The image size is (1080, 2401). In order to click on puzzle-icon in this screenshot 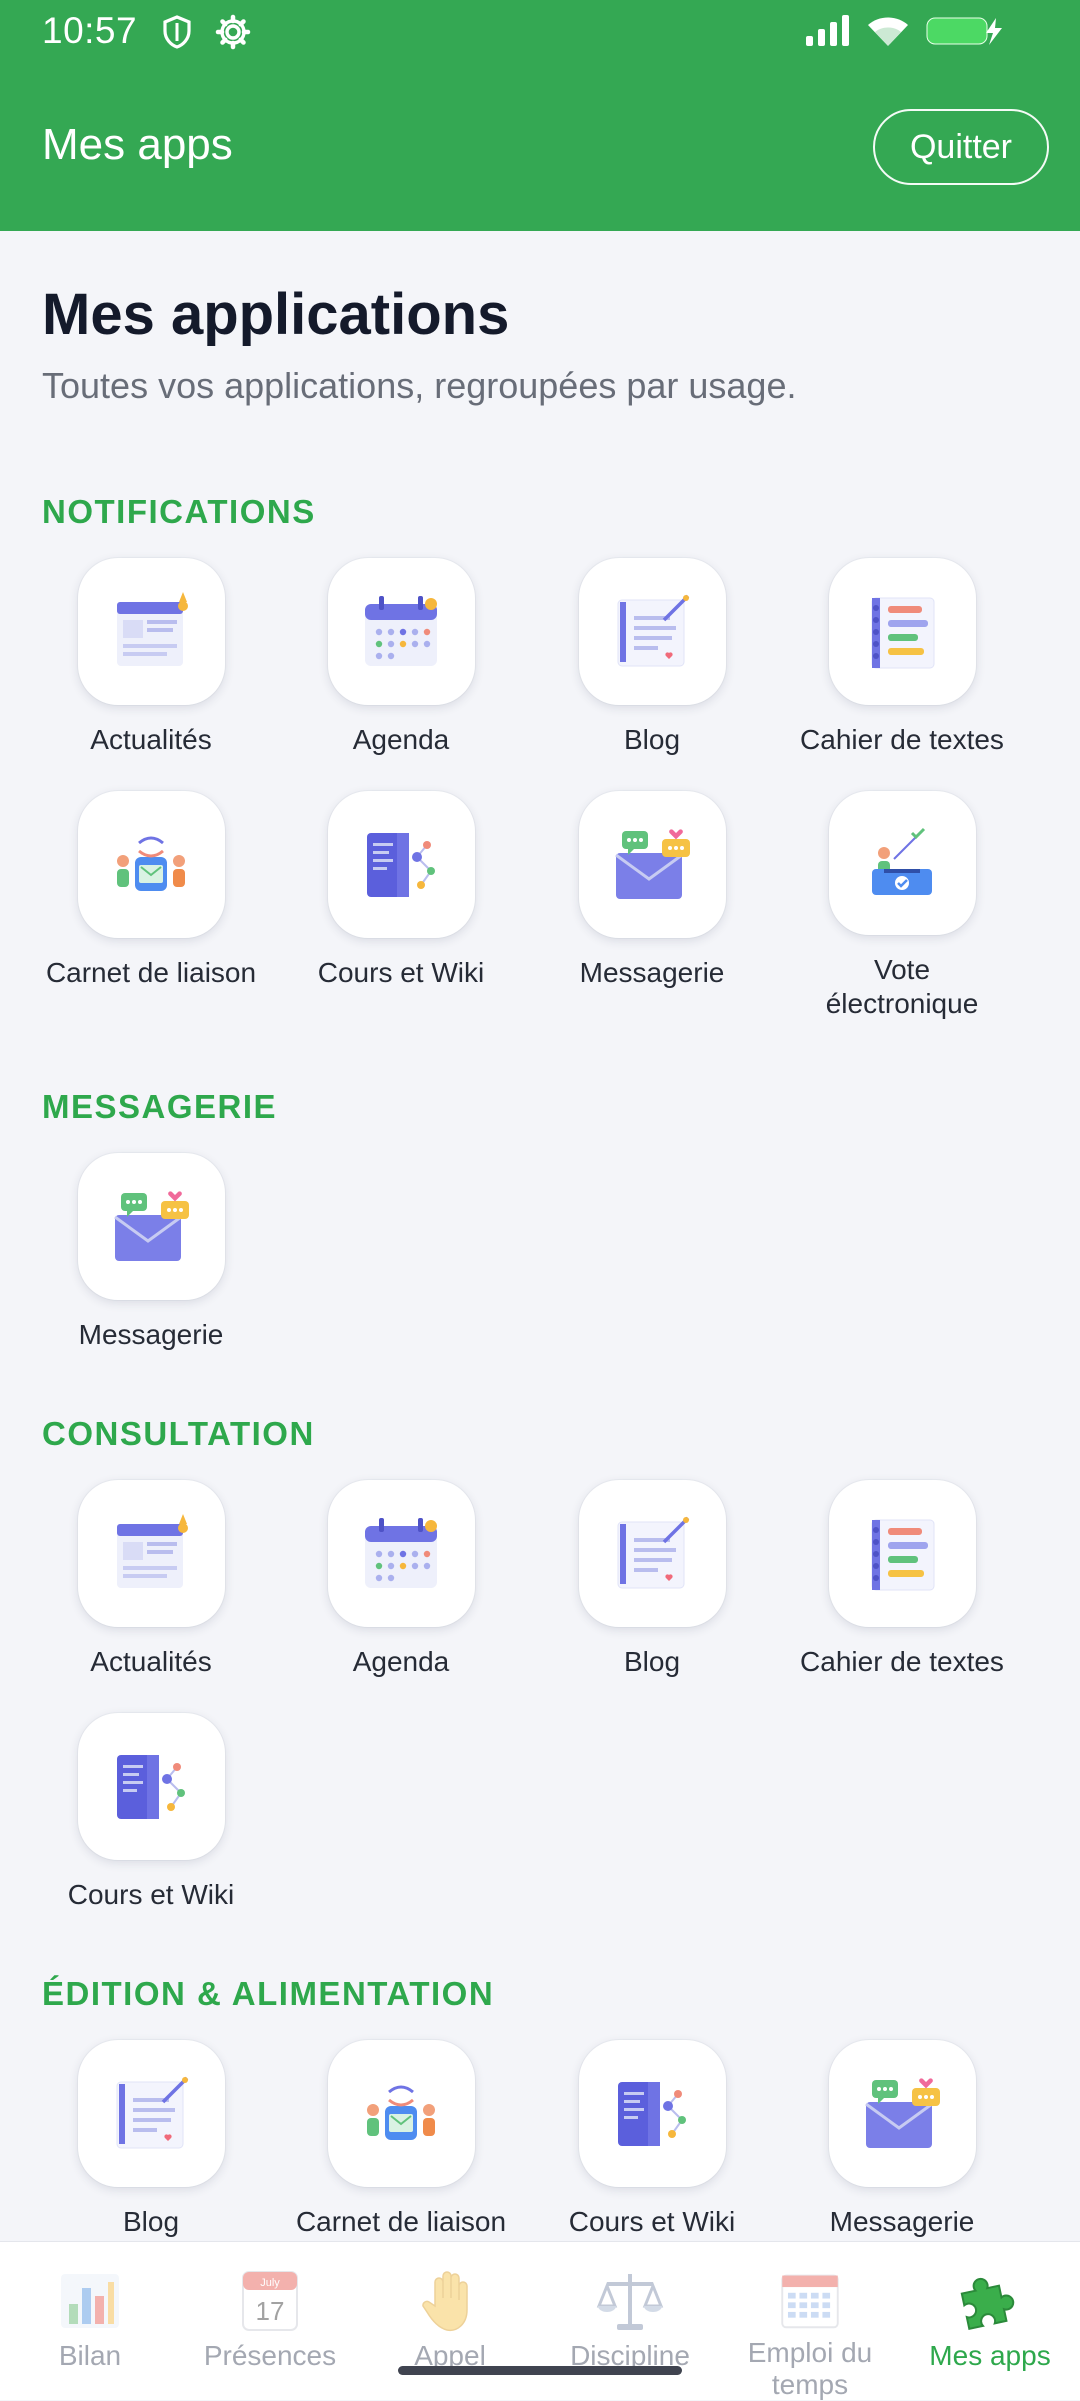, I will do `click(987, 2303)`.